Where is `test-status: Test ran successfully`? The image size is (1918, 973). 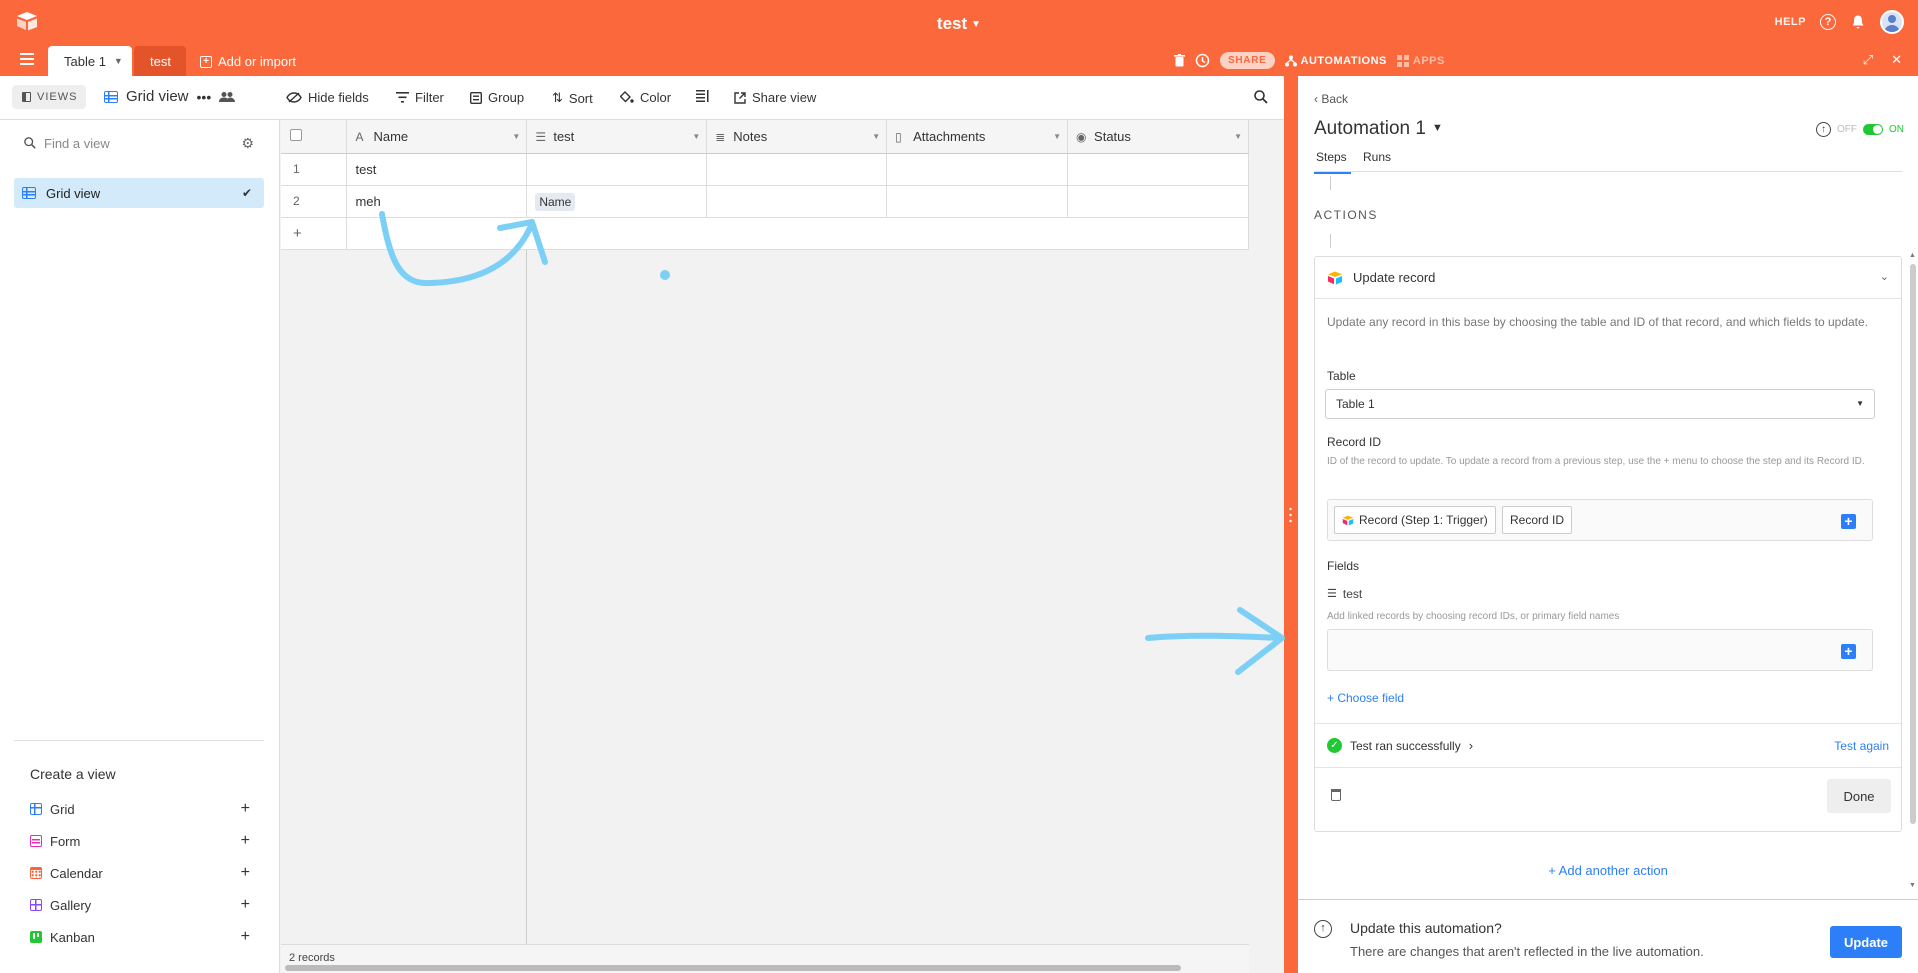 test-status: Test ran successfully is located at coordinates (1405, 746).